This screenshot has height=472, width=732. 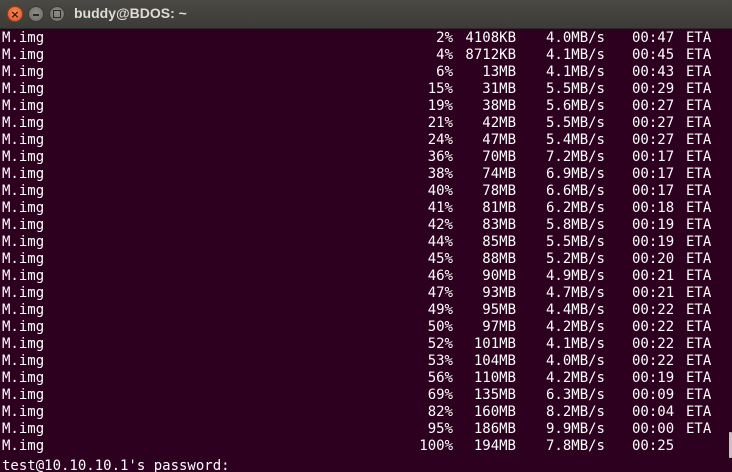 What do you see at coordinates (440, 123) in the screenshot?
I see `progress-percent: 21%` at bounding box center [440, 123].